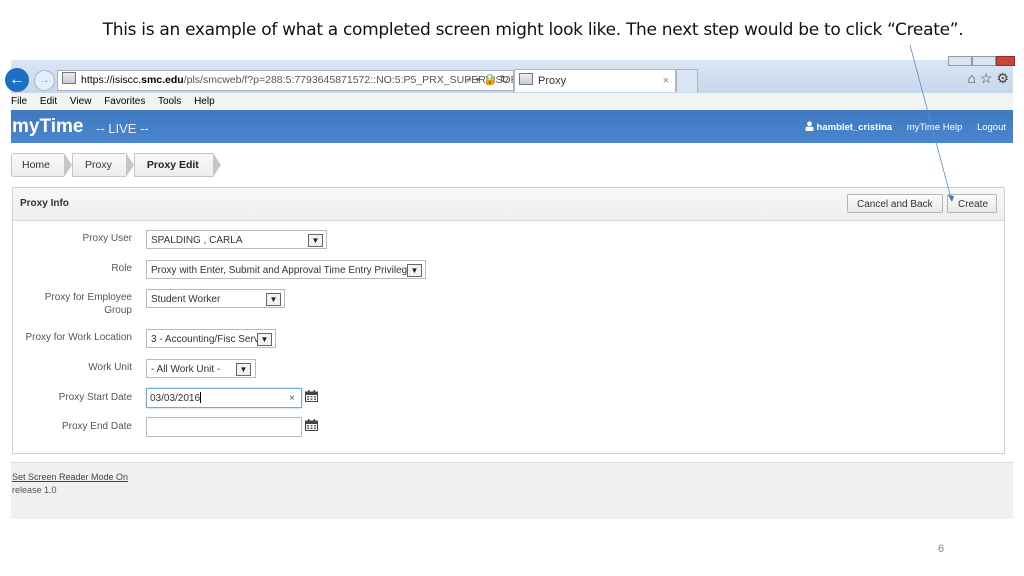 The height and width of the screenshot is (576, 1024). Describe the element at coordinates (895, 203) in the screenshot. I see `cancel-and-back-button: Cancel and Back` at that location.